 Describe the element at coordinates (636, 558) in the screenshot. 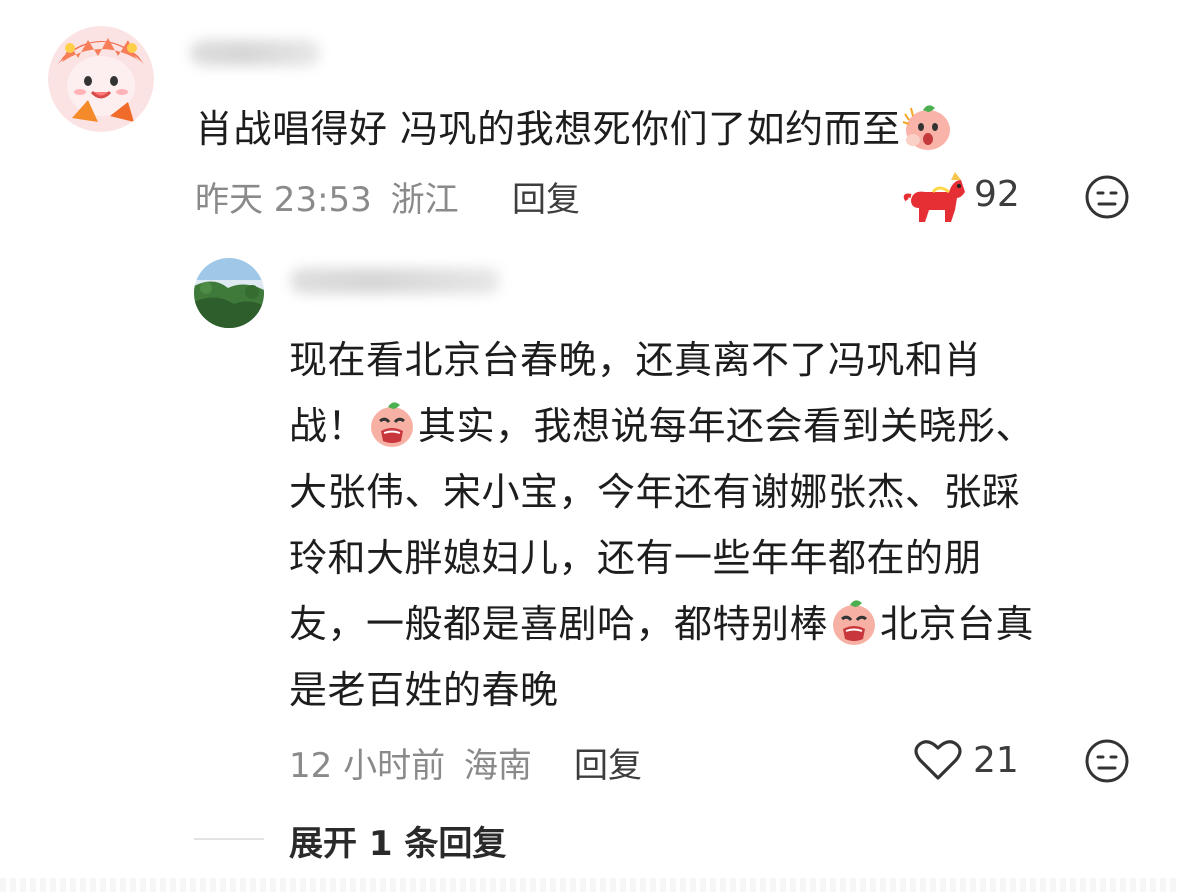

I see `comment-line: 玲和大胖媳妇儿，还有一些年年都在的朋` at that location.